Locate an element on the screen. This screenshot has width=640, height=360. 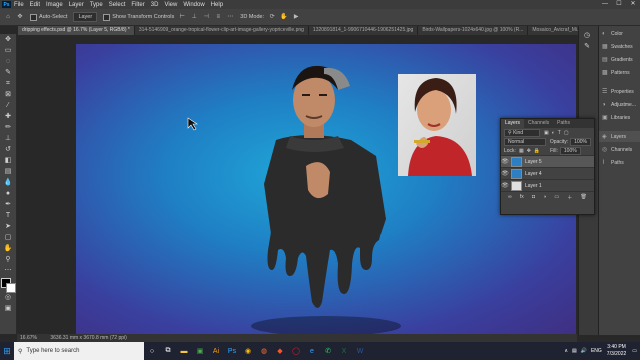
menu-select: Select is located at coordinates (117, 5).